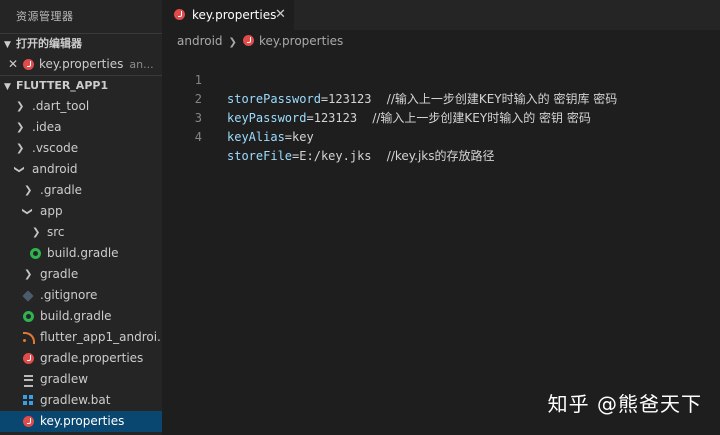  I want to click on explorer-title: 资源管理器, so click(45, 16).